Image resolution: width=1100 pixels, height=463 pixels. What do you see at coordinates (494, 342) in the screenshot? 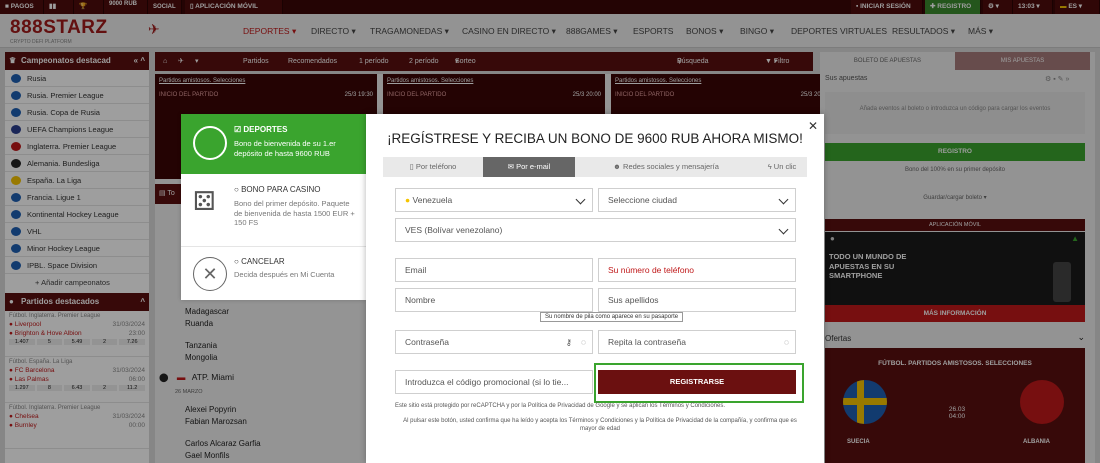
I see `password-field: Contraseña ⚷ ◌` at bounding box center [494, 342].